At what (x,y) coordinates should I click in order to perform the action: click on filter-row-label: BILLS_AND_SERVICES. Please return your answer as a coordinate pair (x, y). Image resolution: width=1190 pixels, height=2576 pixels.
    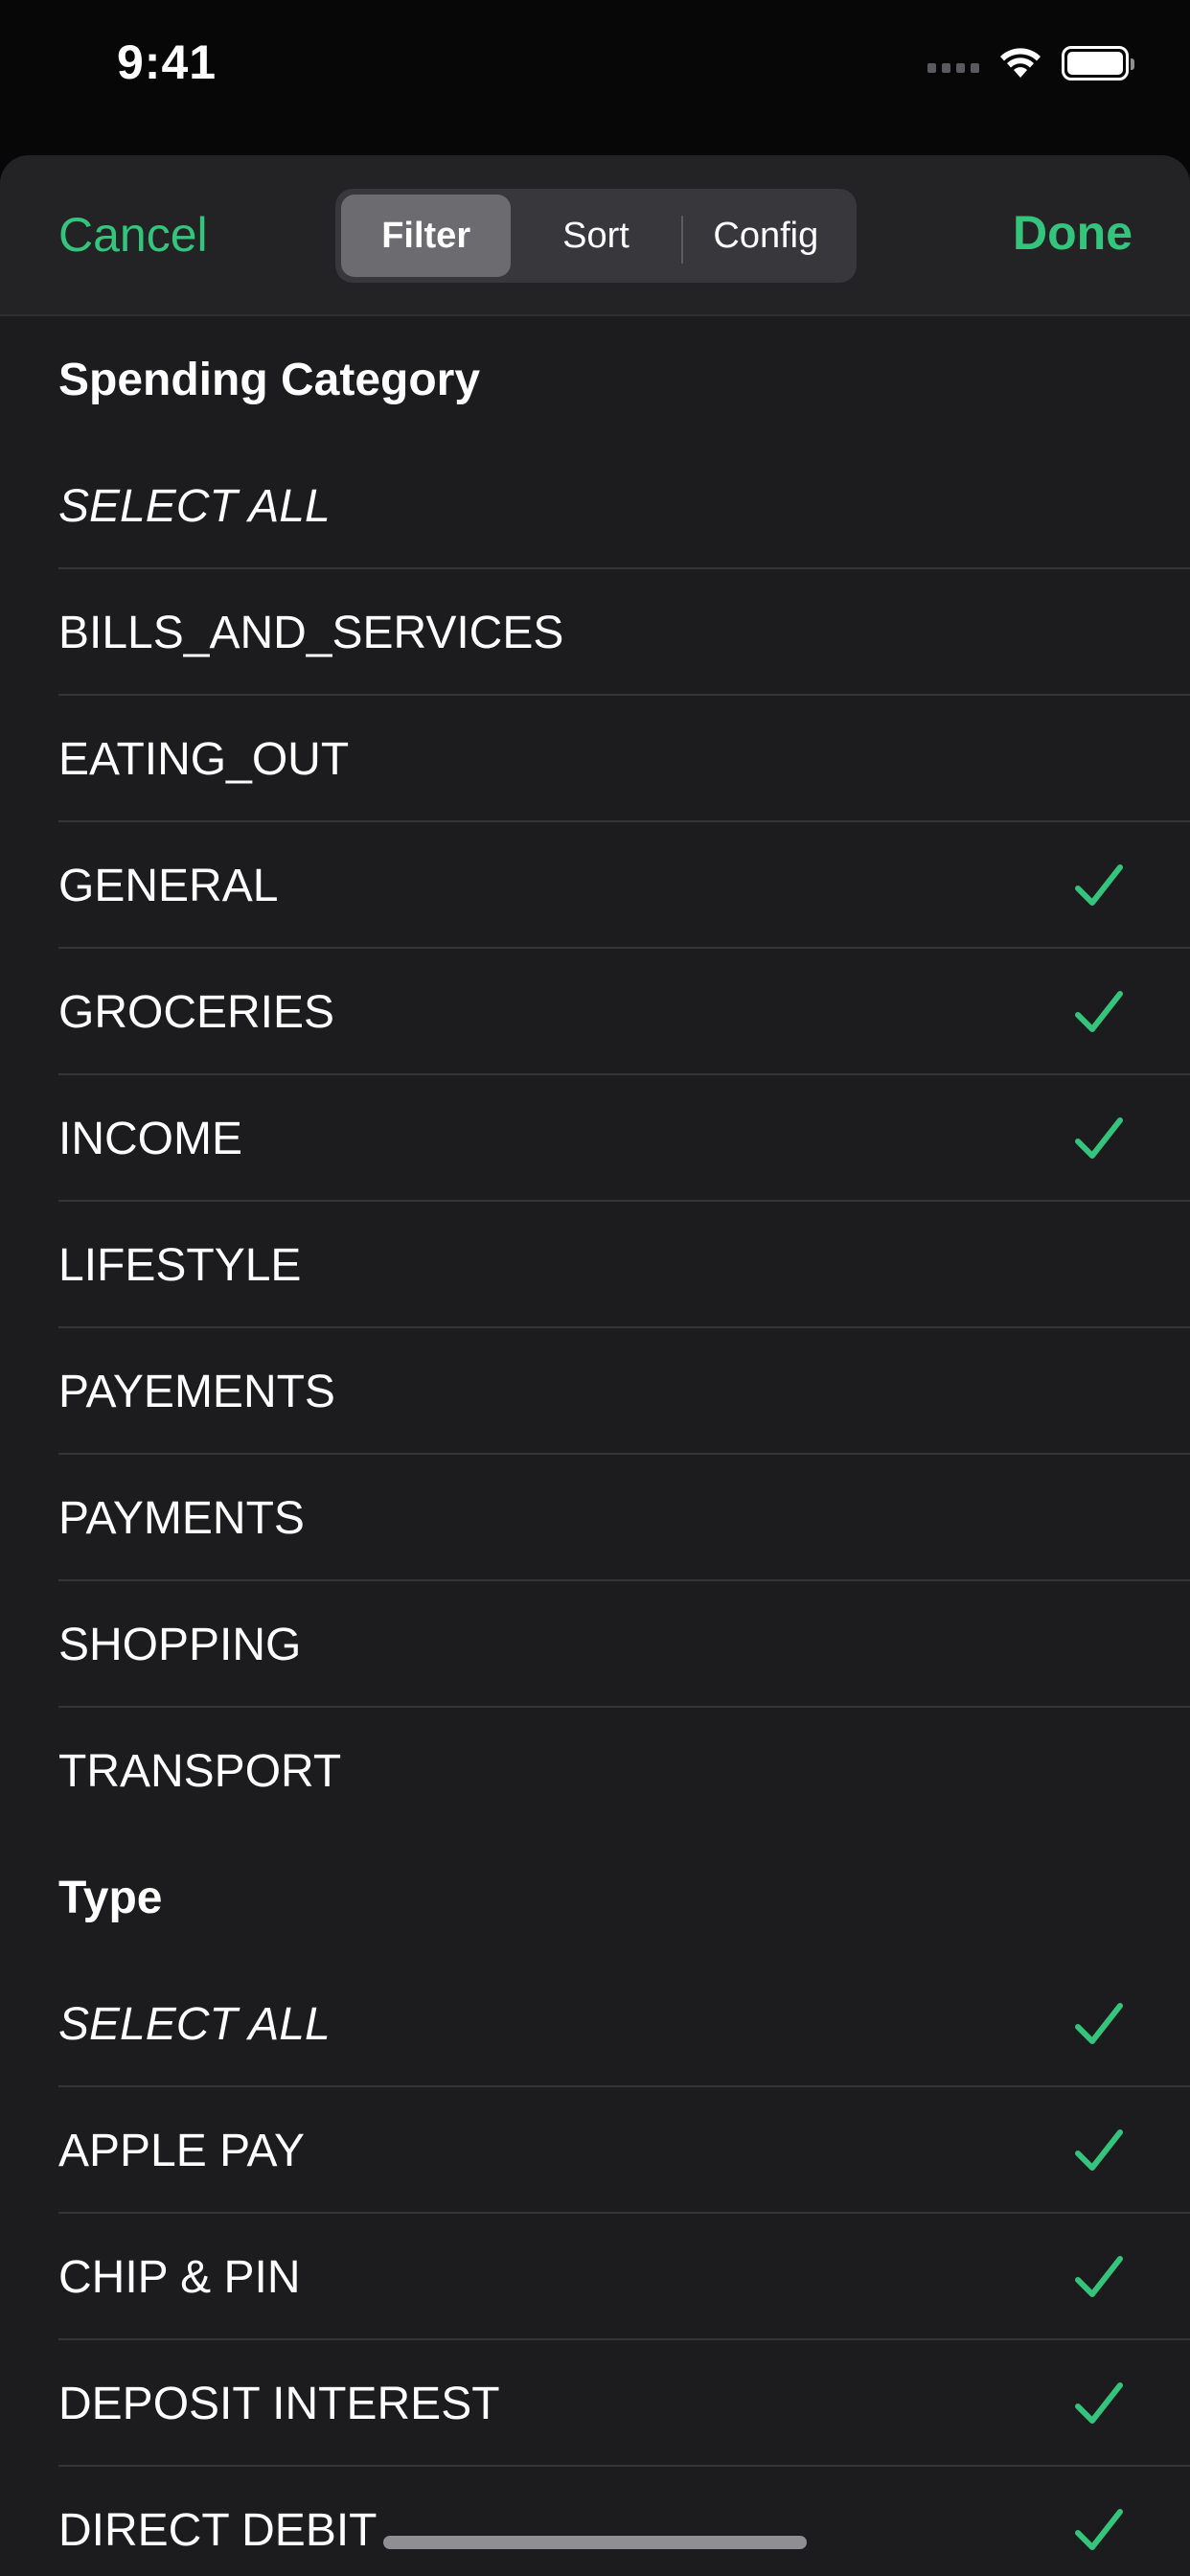
    Looking at the image, I should click on (311, 632).